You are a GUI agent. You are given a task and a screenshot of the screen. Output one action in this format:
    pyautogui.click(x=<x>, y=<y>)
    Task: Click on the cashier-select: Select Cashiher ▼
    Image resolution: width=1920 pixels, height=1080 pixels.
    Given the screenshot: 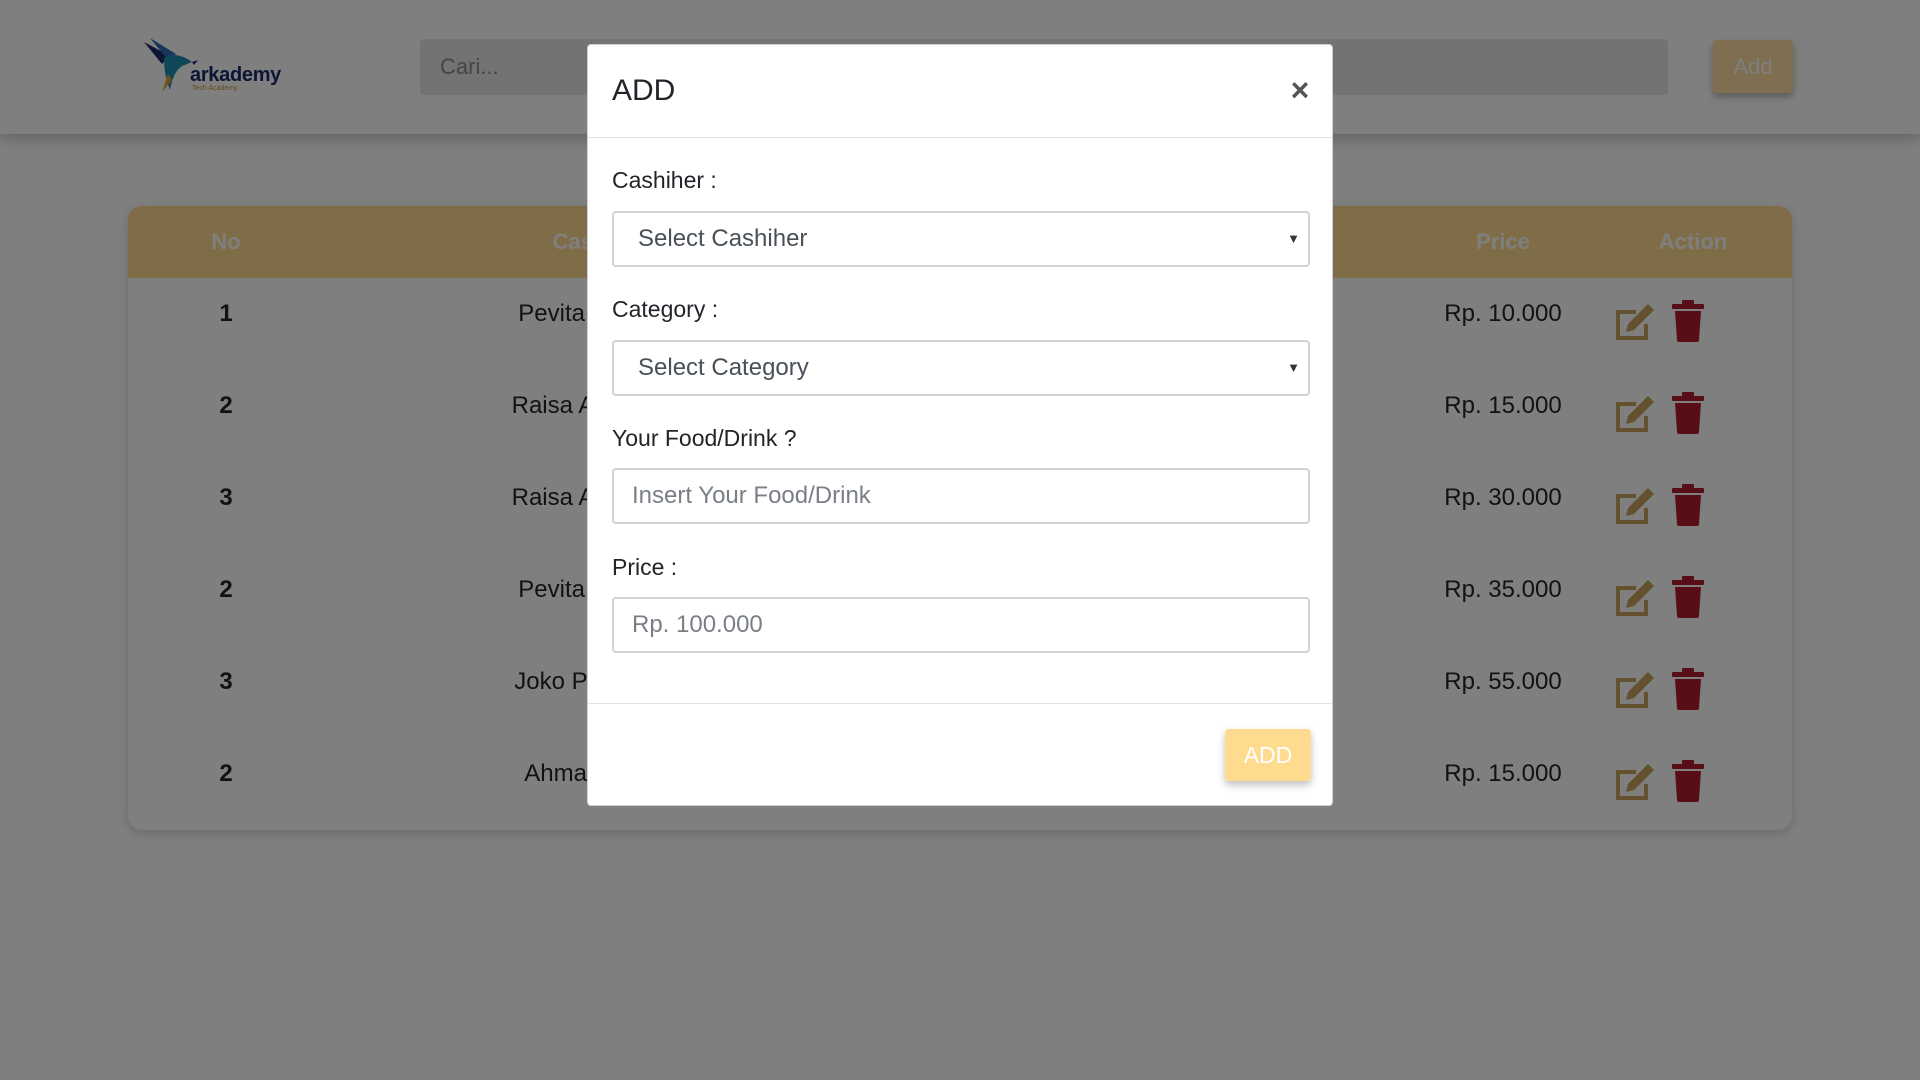 What is the action you would take?
    pyautogui.click(x=961, y=239)
    